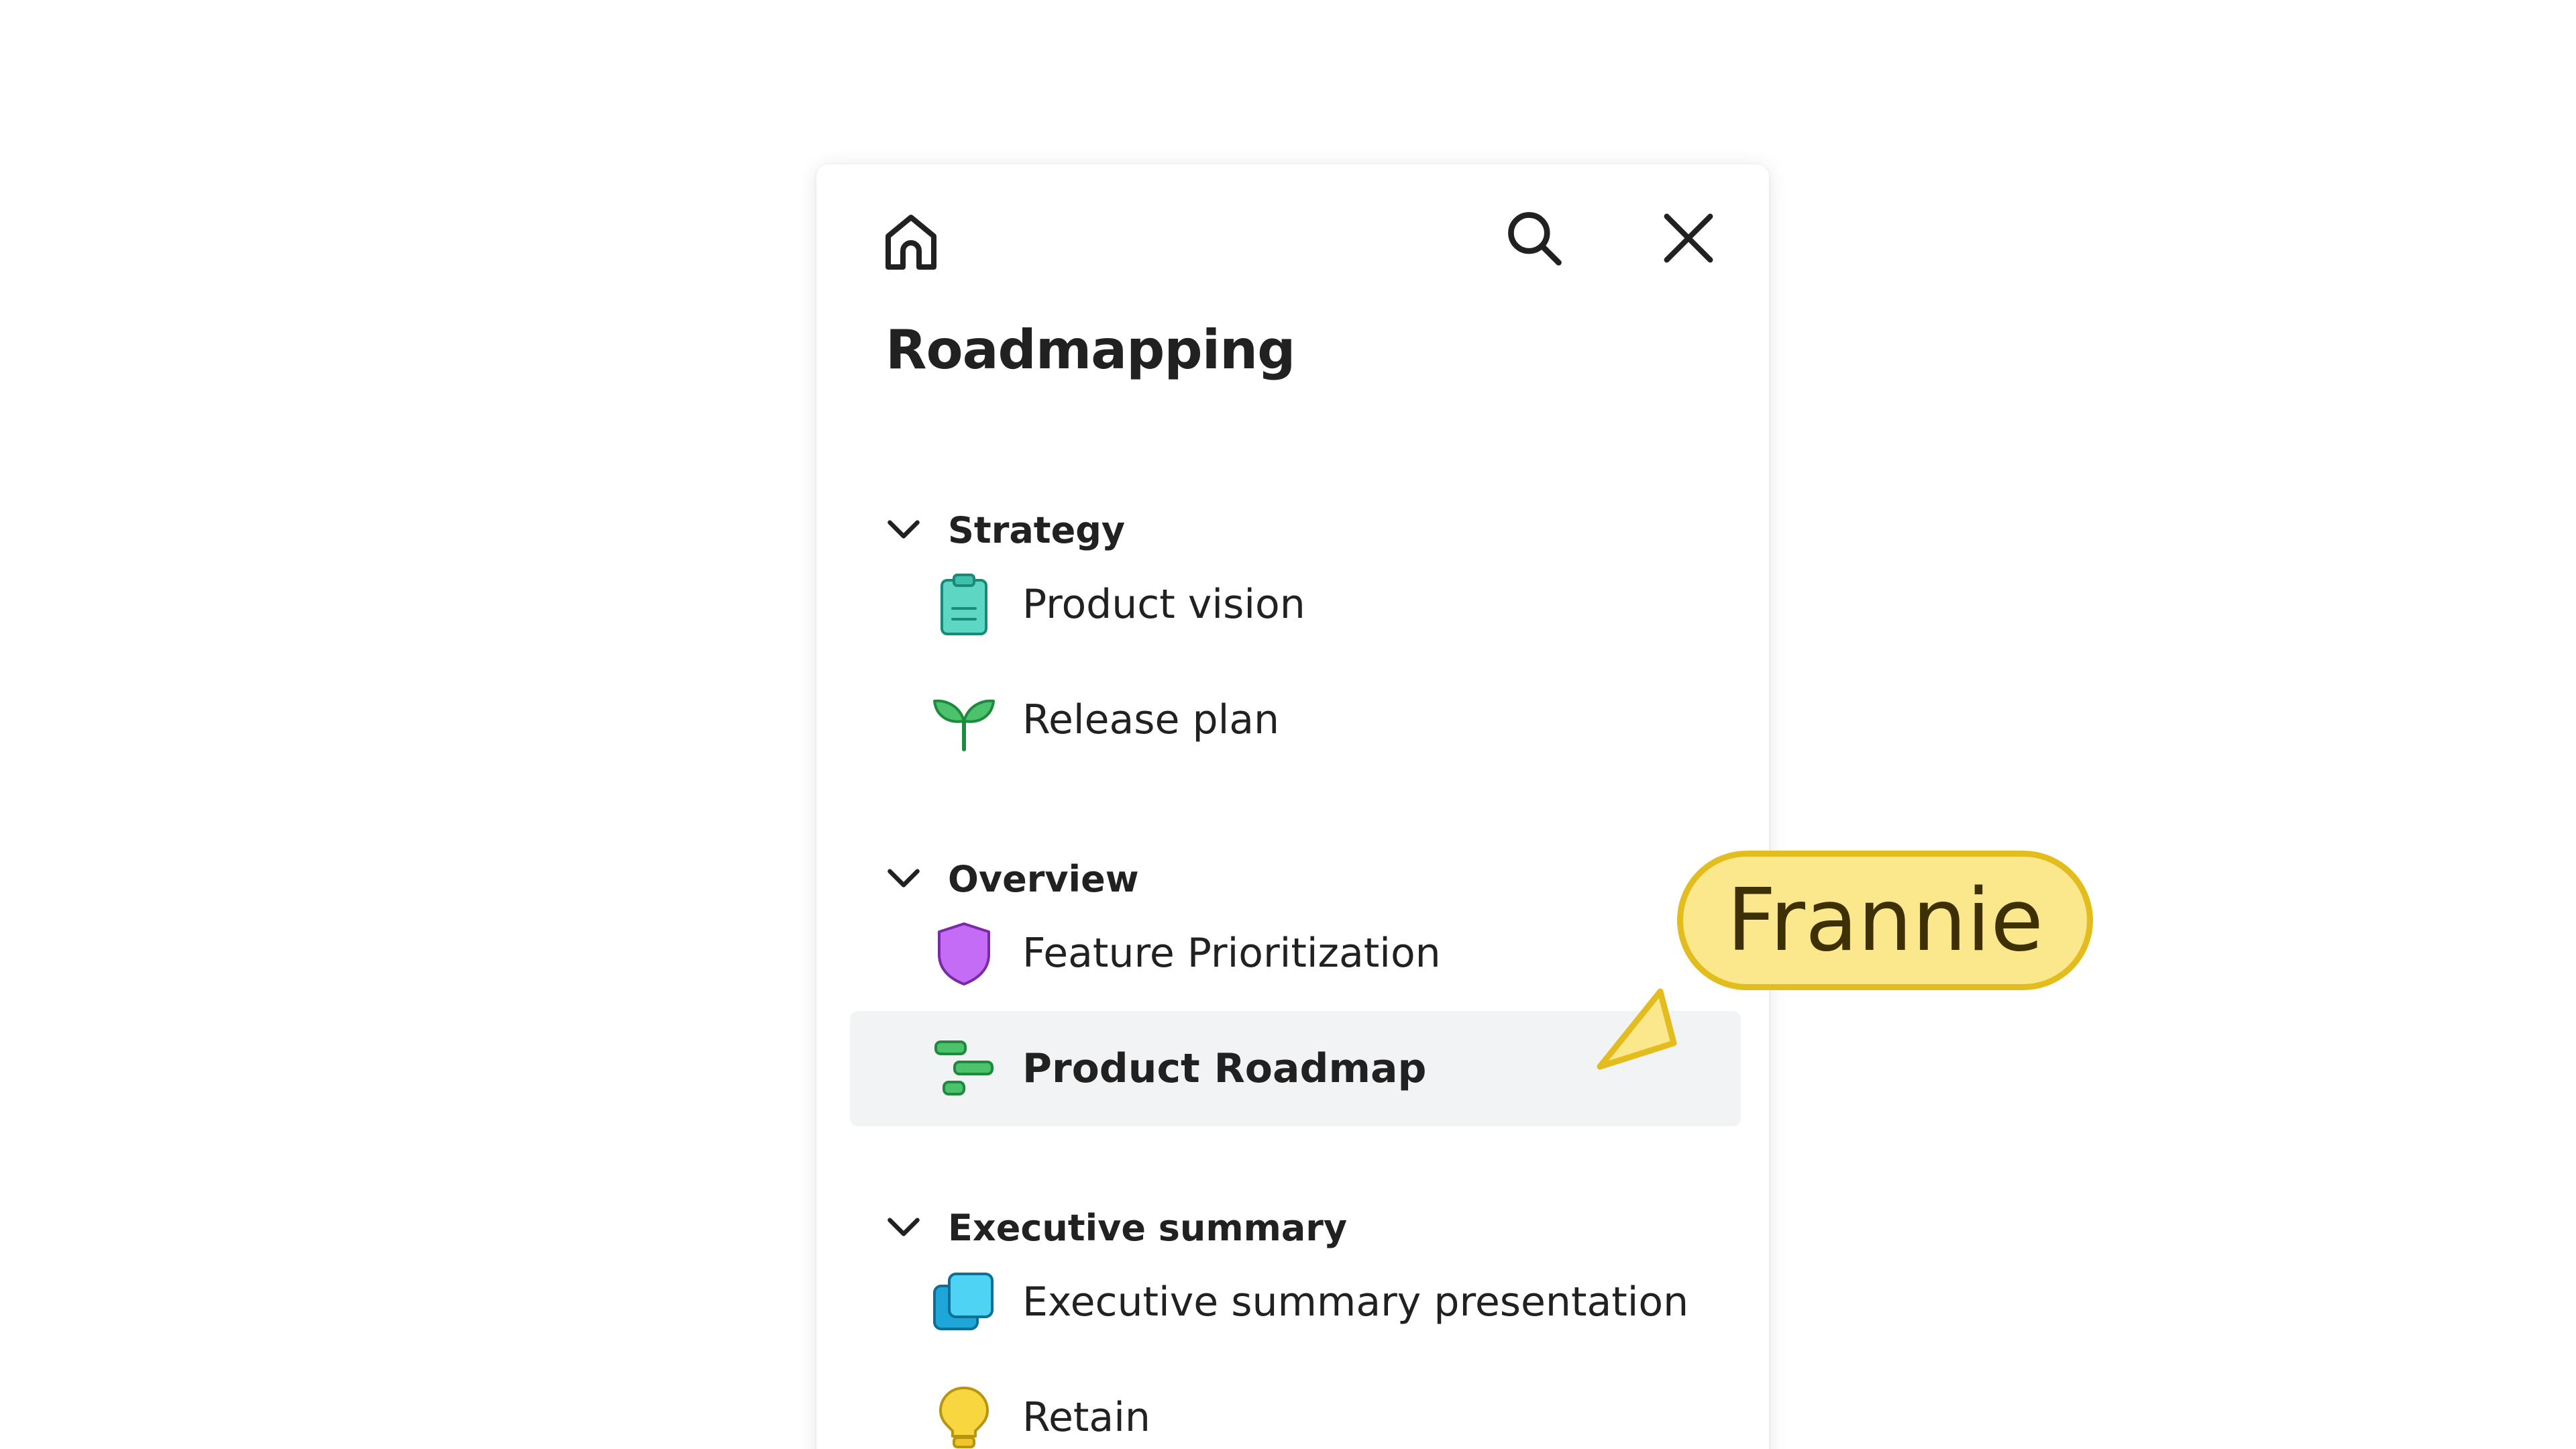 Image resolution: width=2576 pixels, height=1449 pixels. Describe the element at coordinates (964, 604) in the screenshot. I see `clipboard-icon` at that location.